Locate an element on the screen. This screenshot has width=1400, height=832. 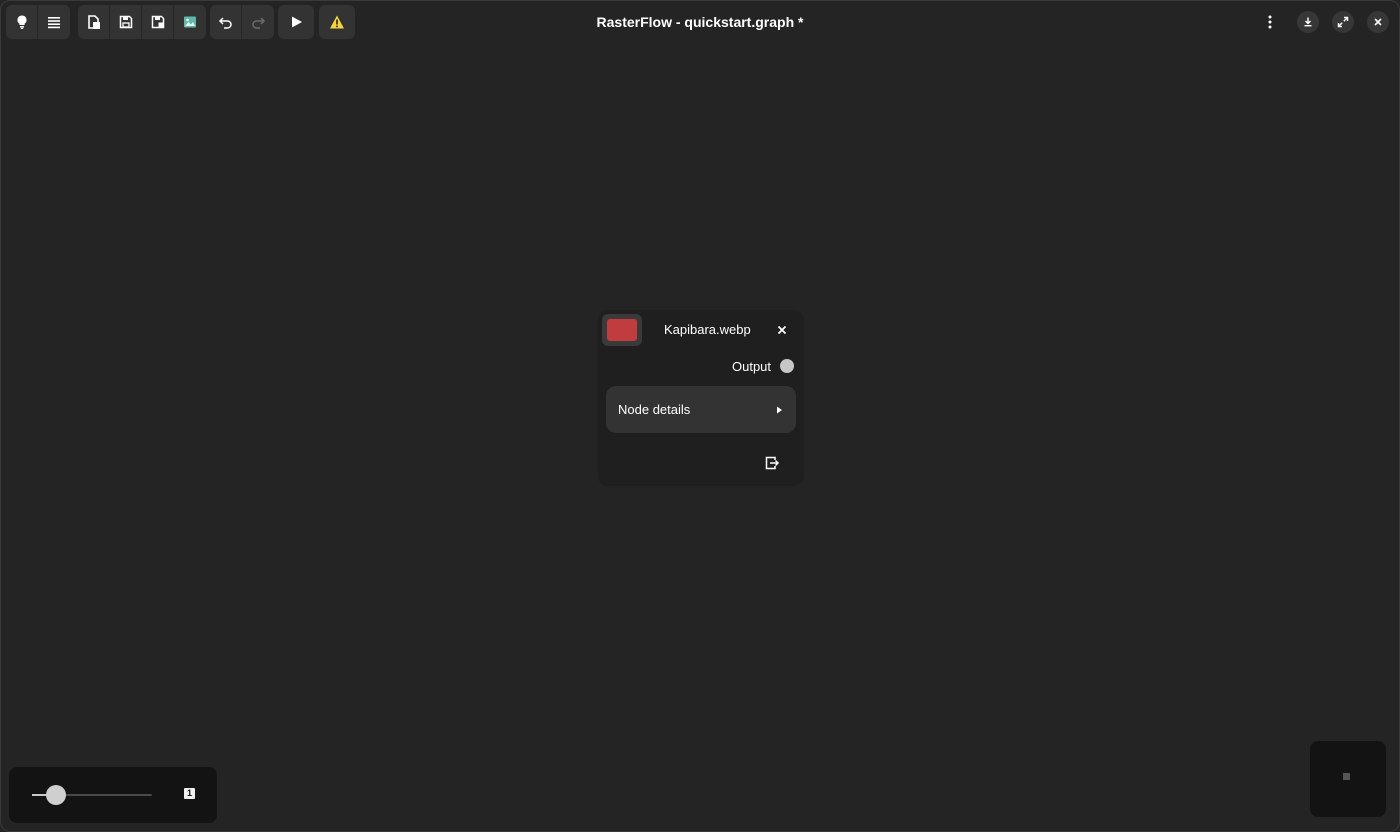
export-icon is located at coordinates (772, 463).